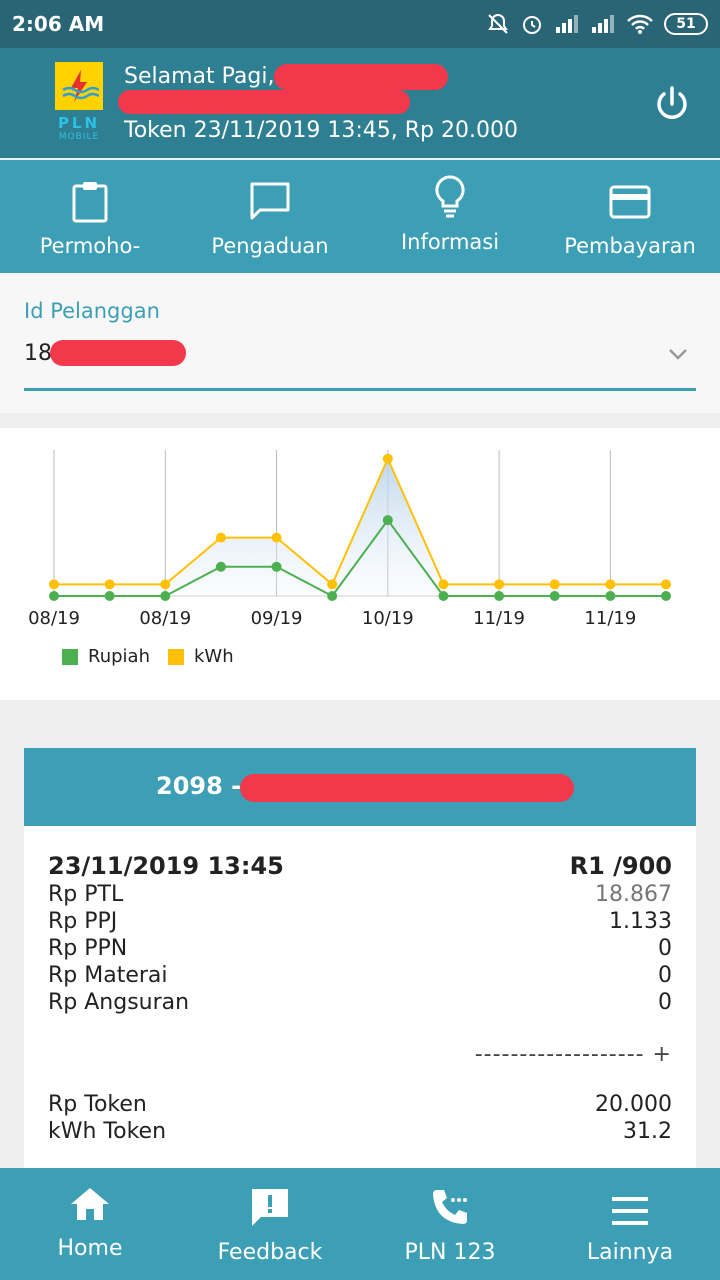 This screenshot has width=720, height=1280. Describe the element at coordinates (58, 24) in the screenshot. I see `status-time: 2:06 AM` at that location.